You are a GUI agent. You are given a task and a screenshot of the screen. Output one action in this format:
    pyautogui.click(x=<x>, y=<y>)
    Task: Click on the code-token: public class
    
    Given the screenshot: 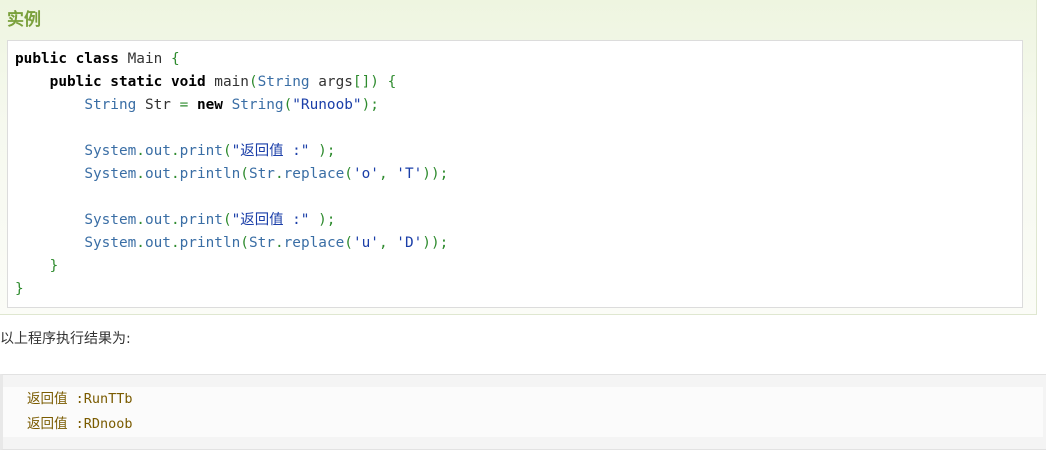 What is the action you would take?
    pyautogui.click(x=71, y=59)
    